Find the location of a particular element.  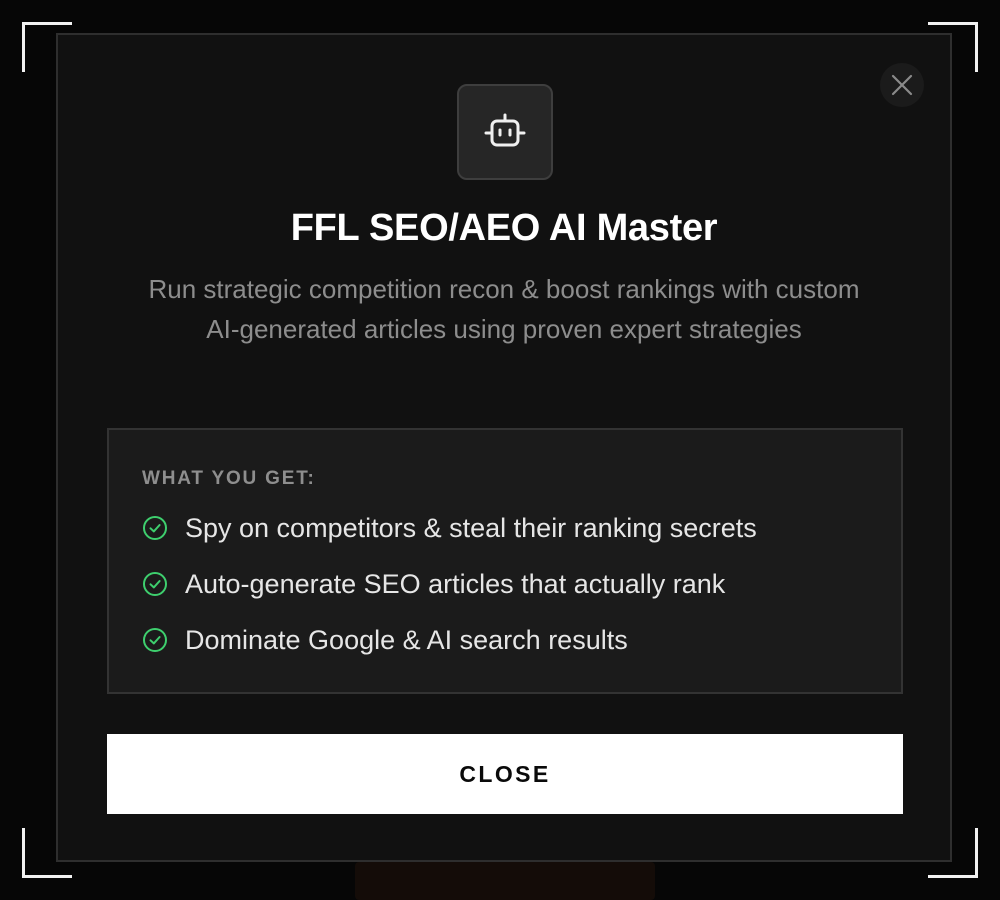

background-blurred-heading is located at coordinates (505, 17).